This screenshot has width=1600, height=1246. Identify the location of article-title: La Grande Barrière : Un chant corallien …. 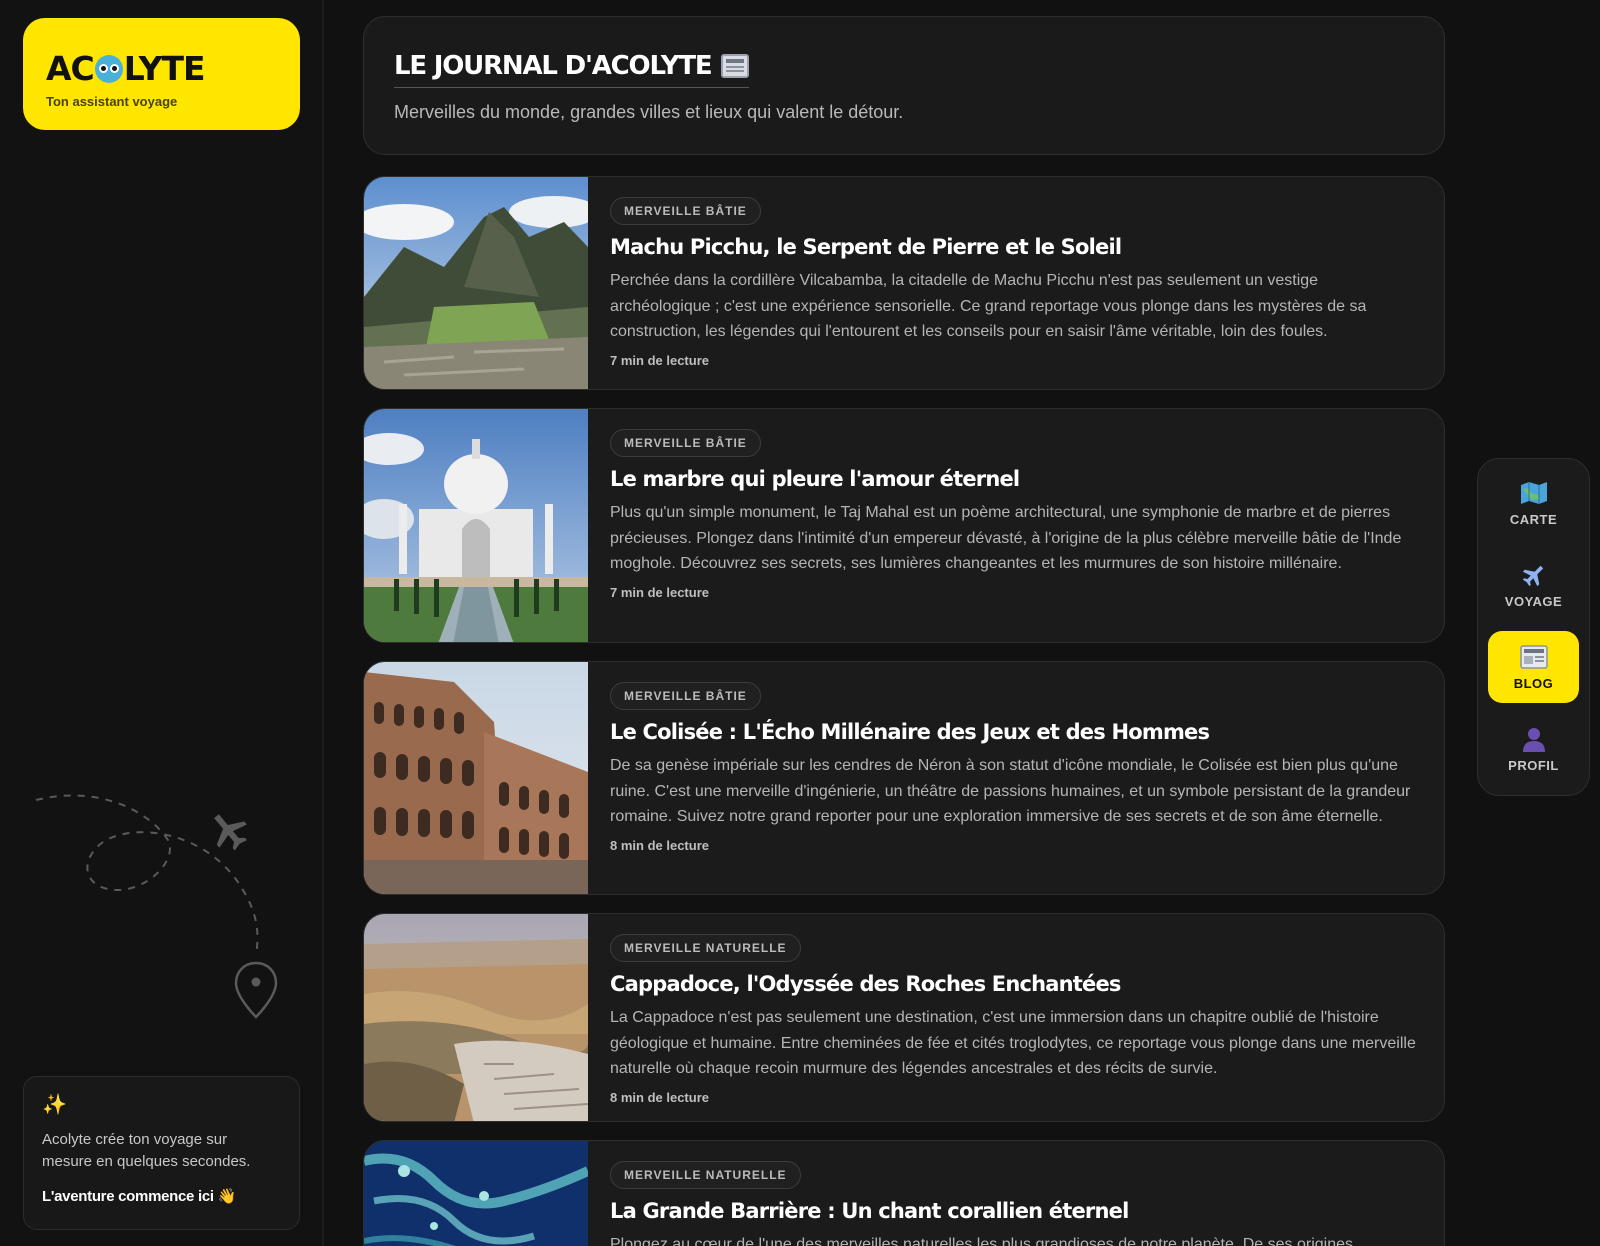
(1016, 1211).